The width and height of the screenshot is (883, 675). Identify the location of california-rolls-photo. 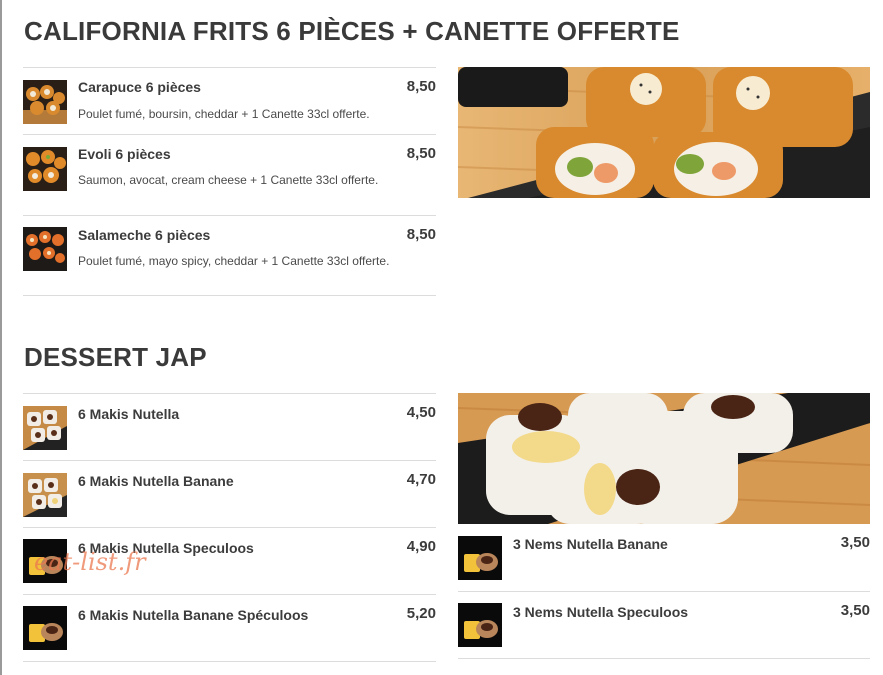
(664, 132).